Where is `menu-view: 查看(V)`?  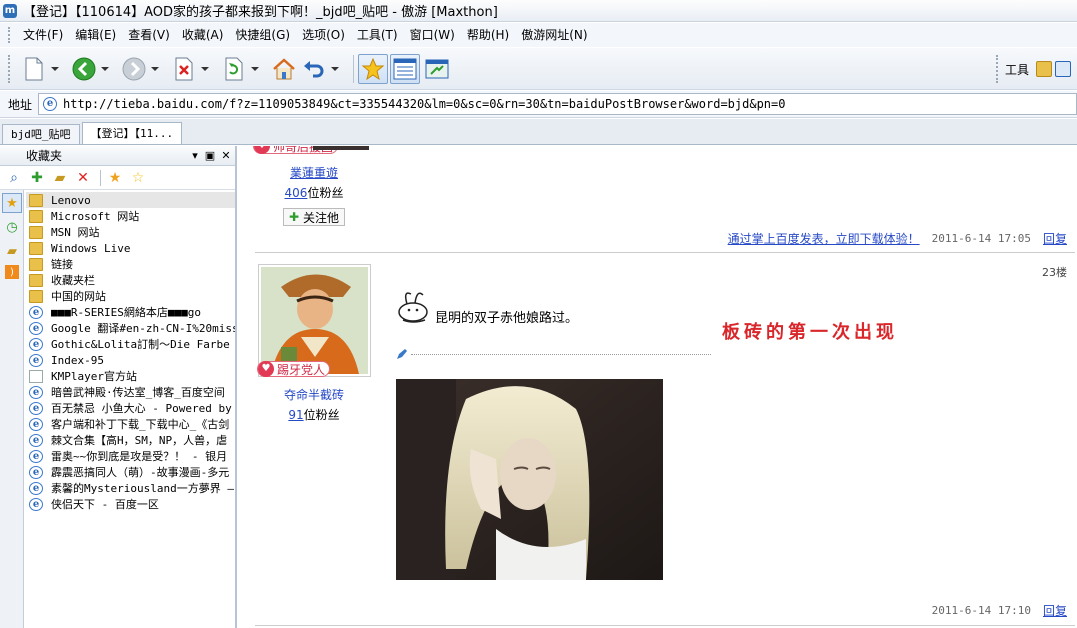
menu-view: 查看(V) is located at coordinates (149, 35).